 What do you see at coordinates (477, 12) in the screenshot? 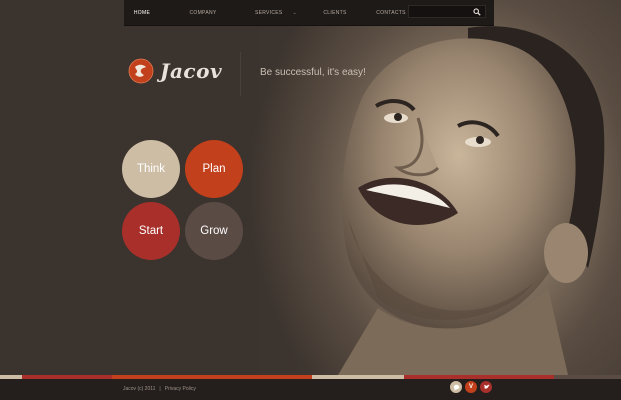
I see `search-icon` at bounding box center [477, 12].